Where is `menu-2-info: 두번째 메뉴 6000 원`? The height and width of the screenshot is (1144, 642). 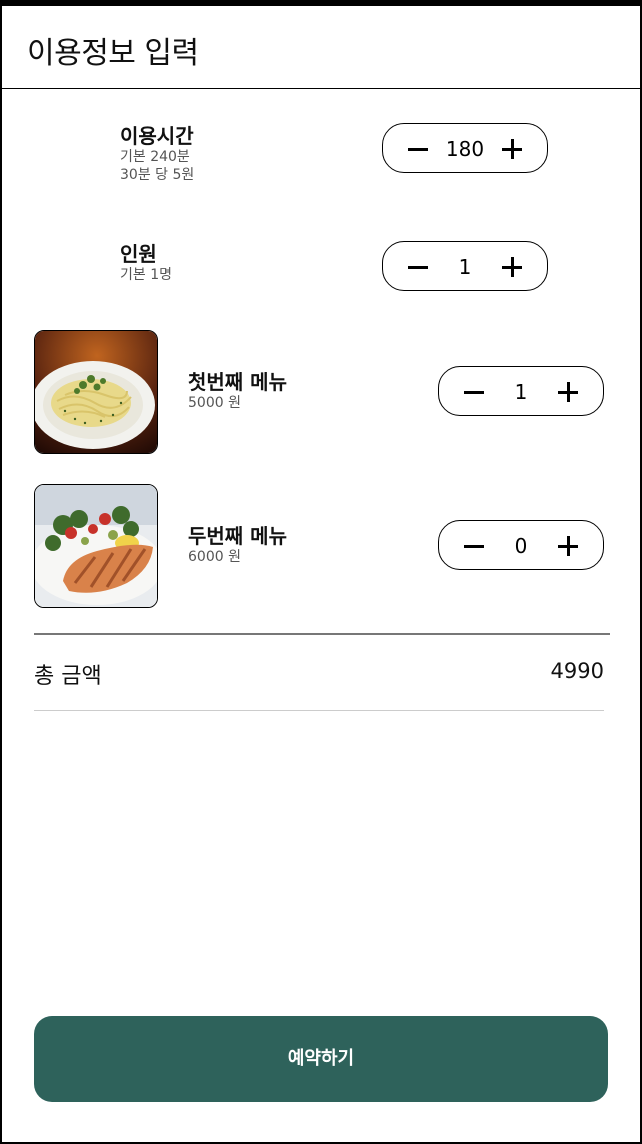 menu-2-info: 두번째 메뉴 6000 원 is located at coordinates (237, 545).